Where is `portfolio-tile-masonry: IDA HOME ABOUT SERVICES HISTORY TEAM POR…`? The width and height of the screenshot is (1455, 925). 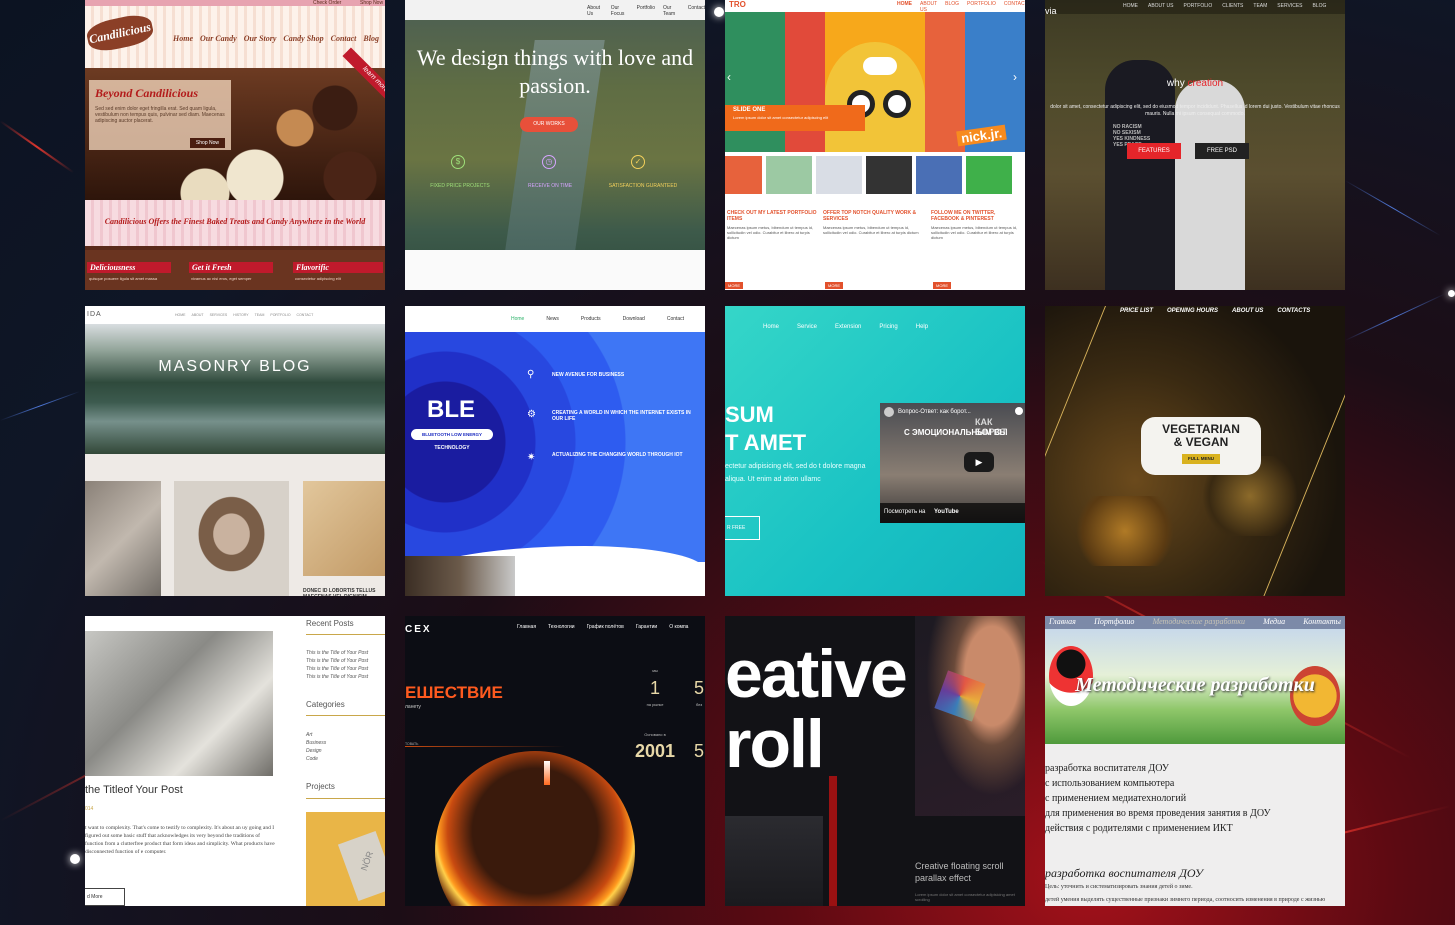
portfolio-tile-masonry: IDA HOME ABOUT SERVICES HISTORY TEAM POR… is located at coordinates (235, 451).